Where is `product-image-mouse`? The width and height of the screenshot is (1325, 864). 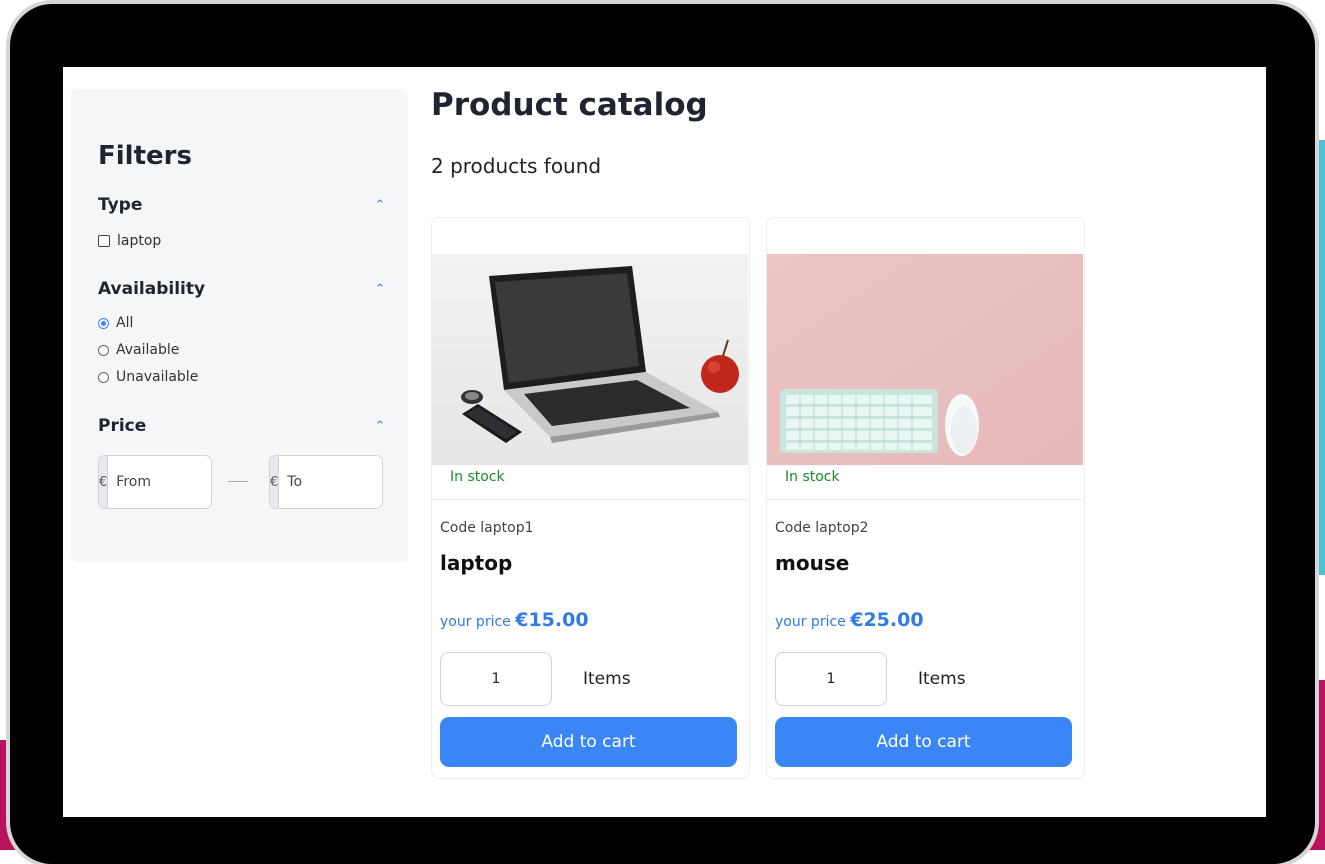 product-image-mouse is located at coordinates (925, 359).